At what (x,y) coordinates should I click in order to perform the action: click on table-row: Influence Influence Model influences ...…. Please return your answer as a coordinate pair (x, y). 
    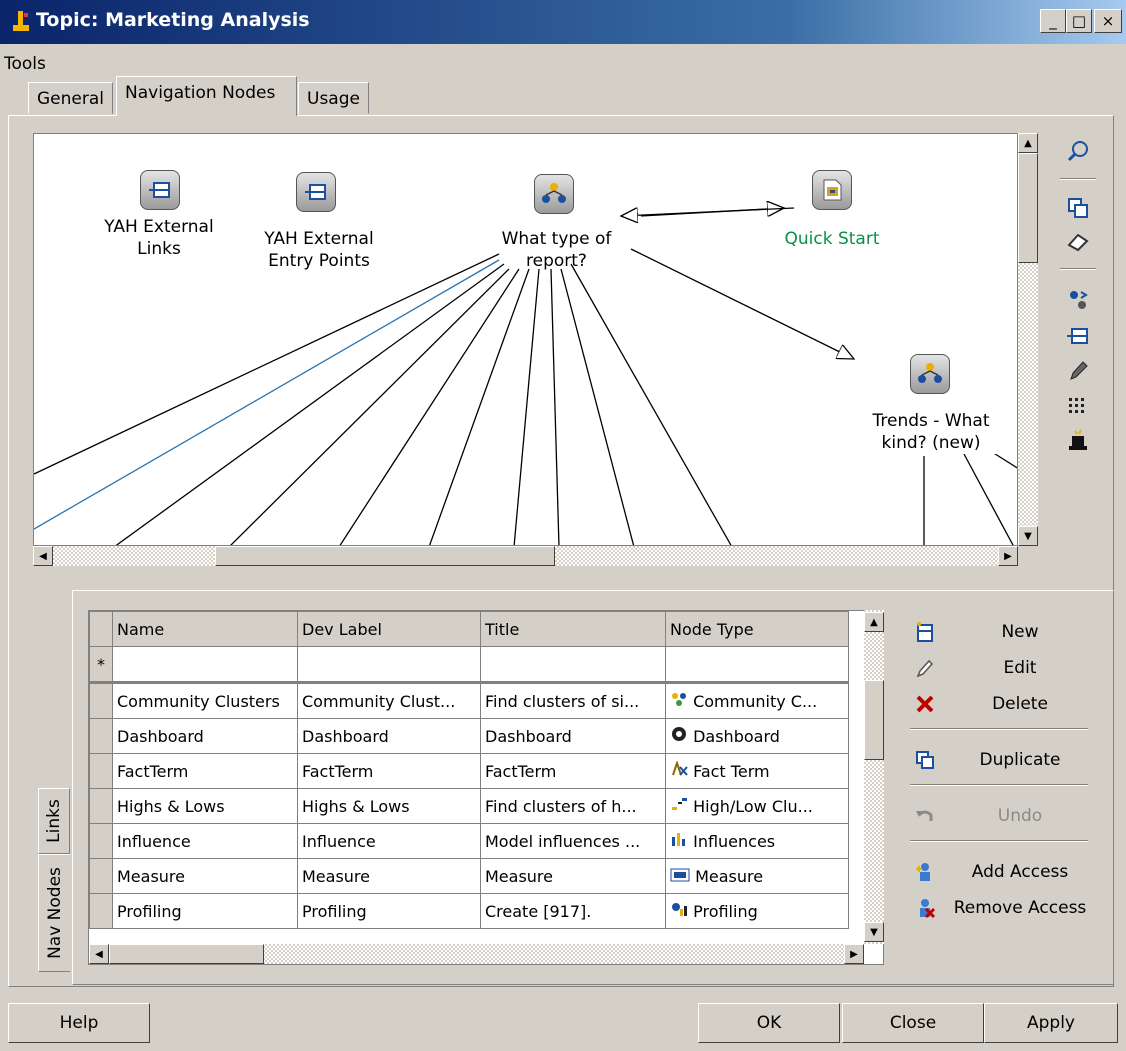
    Looking at the image, I should click on (469, 841).